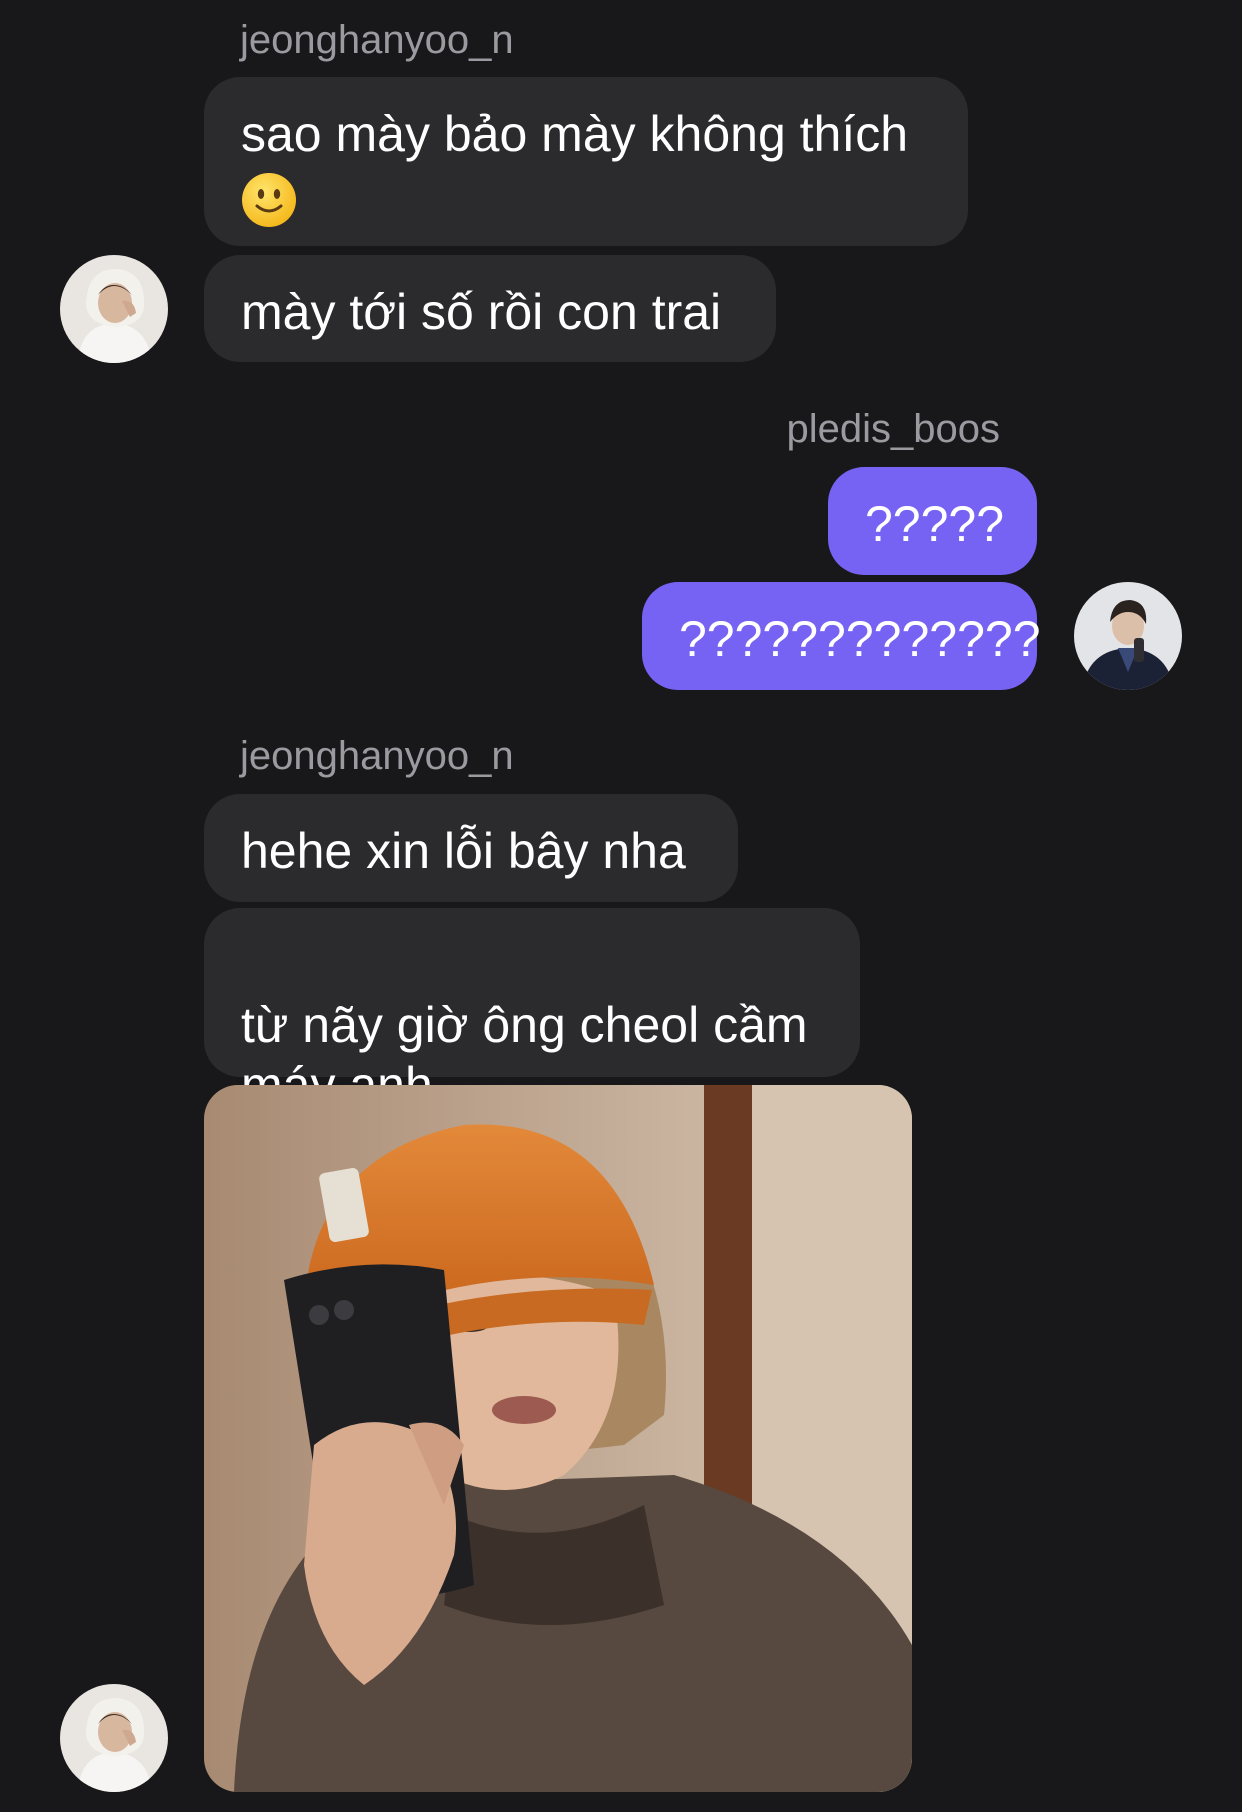 Image resolution: width=1242 pixels, height=1812 pixels. Describe the element at coordinates (860, 639) in the screenshot. I see `message-text: ?????????????` at that location.